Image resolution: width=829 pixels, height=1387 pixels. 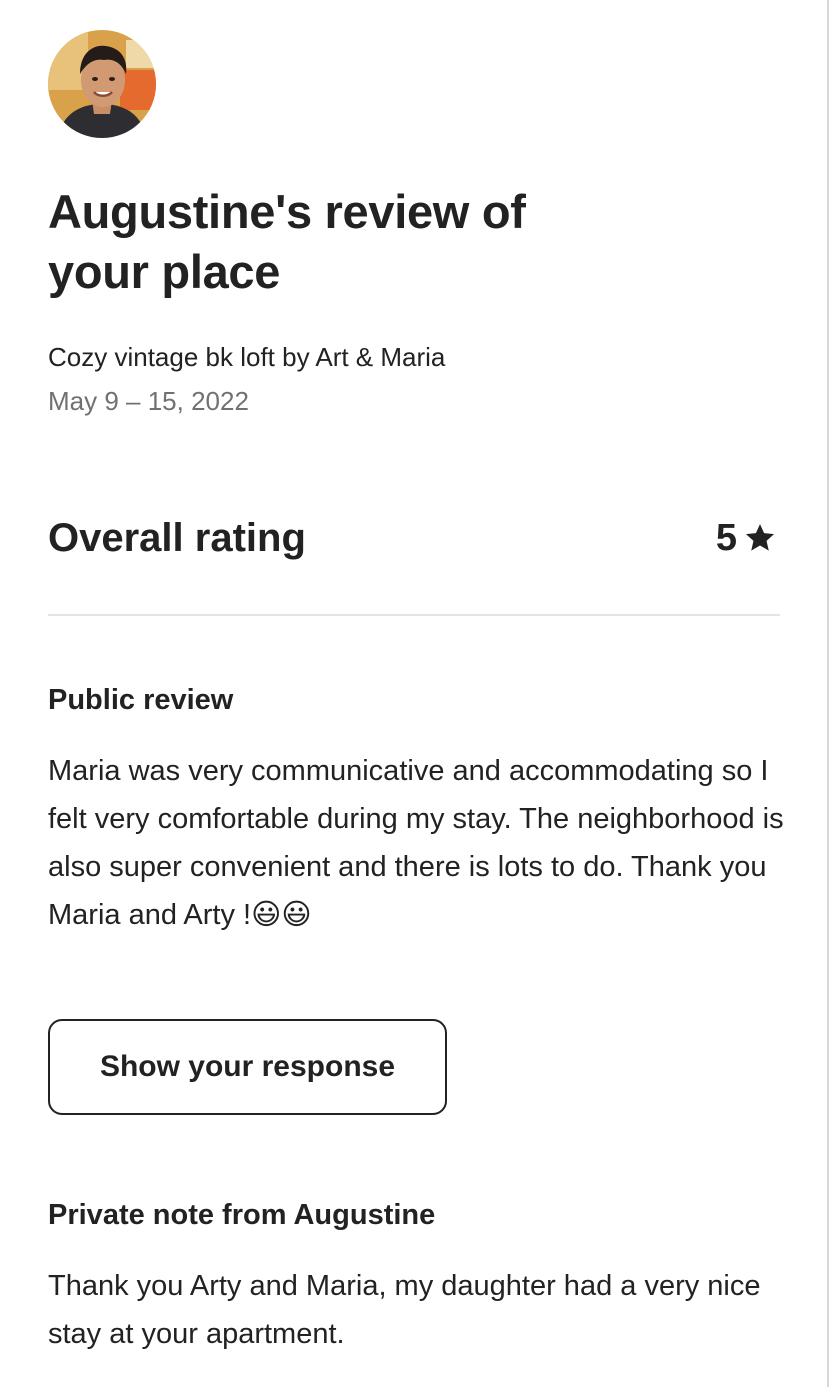 I want to click on page-title-line-2: your place, so click(x=164, y=271).